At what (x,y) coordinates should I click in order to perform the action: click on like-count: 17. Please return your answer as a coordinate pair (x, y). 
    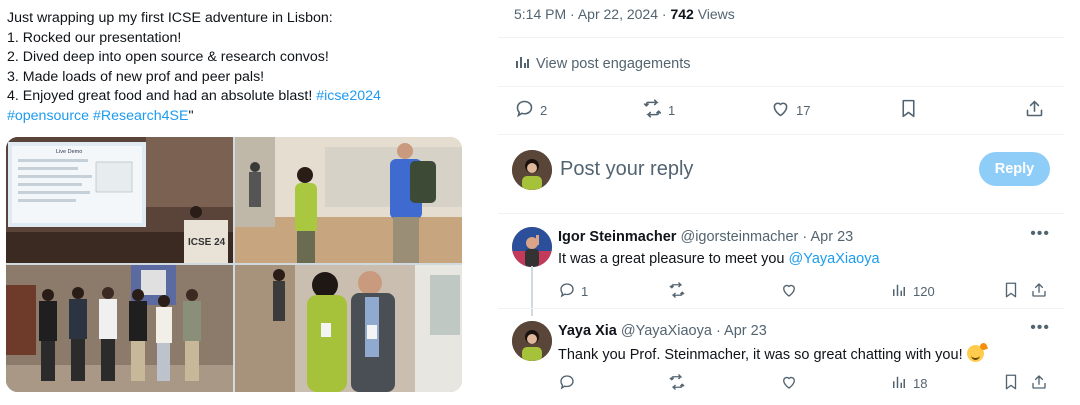
    Looking at the image, I should click on (803, 110).